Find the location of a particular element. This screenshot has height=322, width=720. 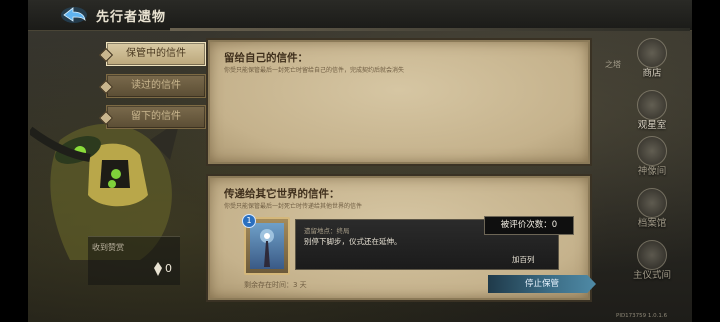

remaining-time: 剩余存在时间：3 天 is located at coordinates (275, 285).